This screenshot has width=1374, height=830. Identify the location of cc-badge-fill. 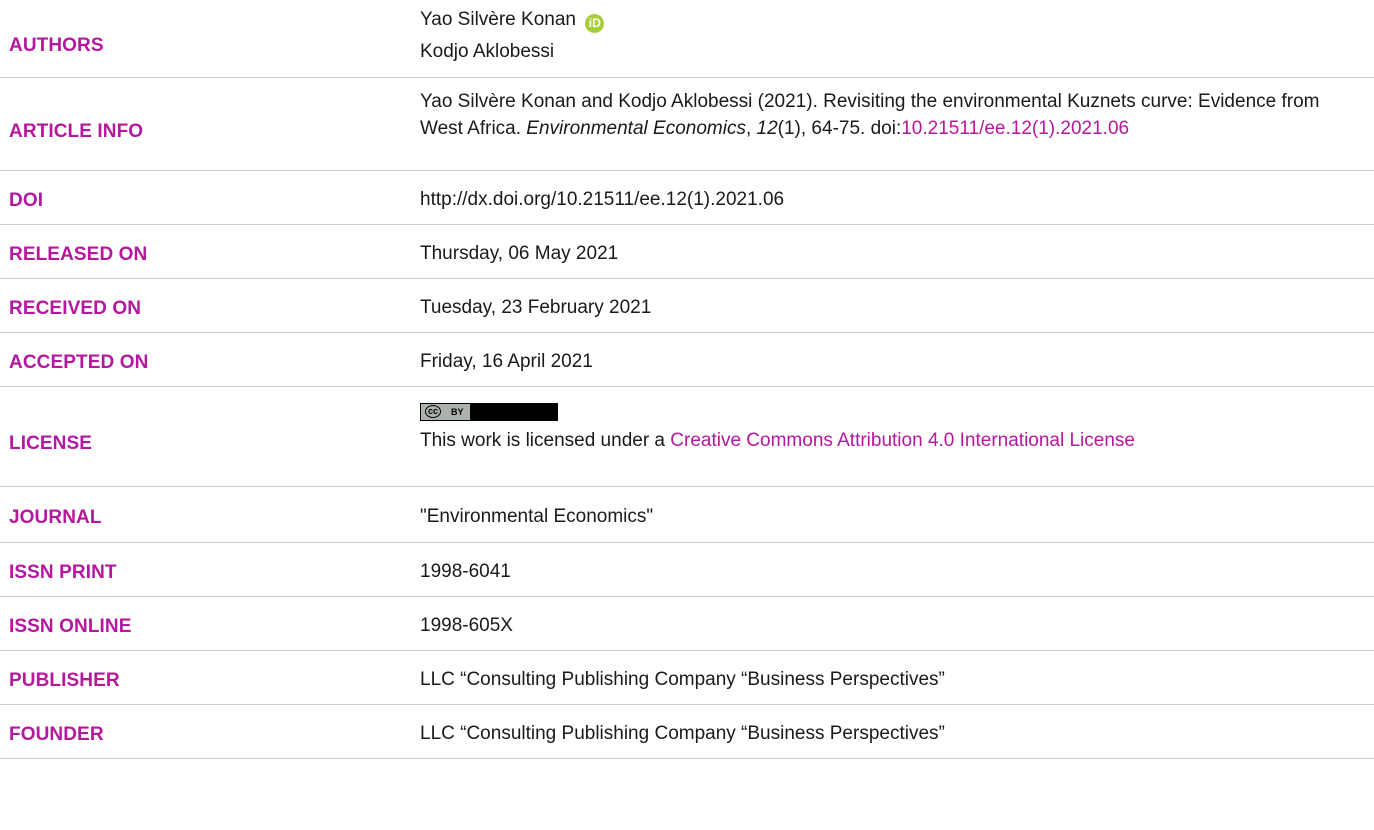
(513, 411).